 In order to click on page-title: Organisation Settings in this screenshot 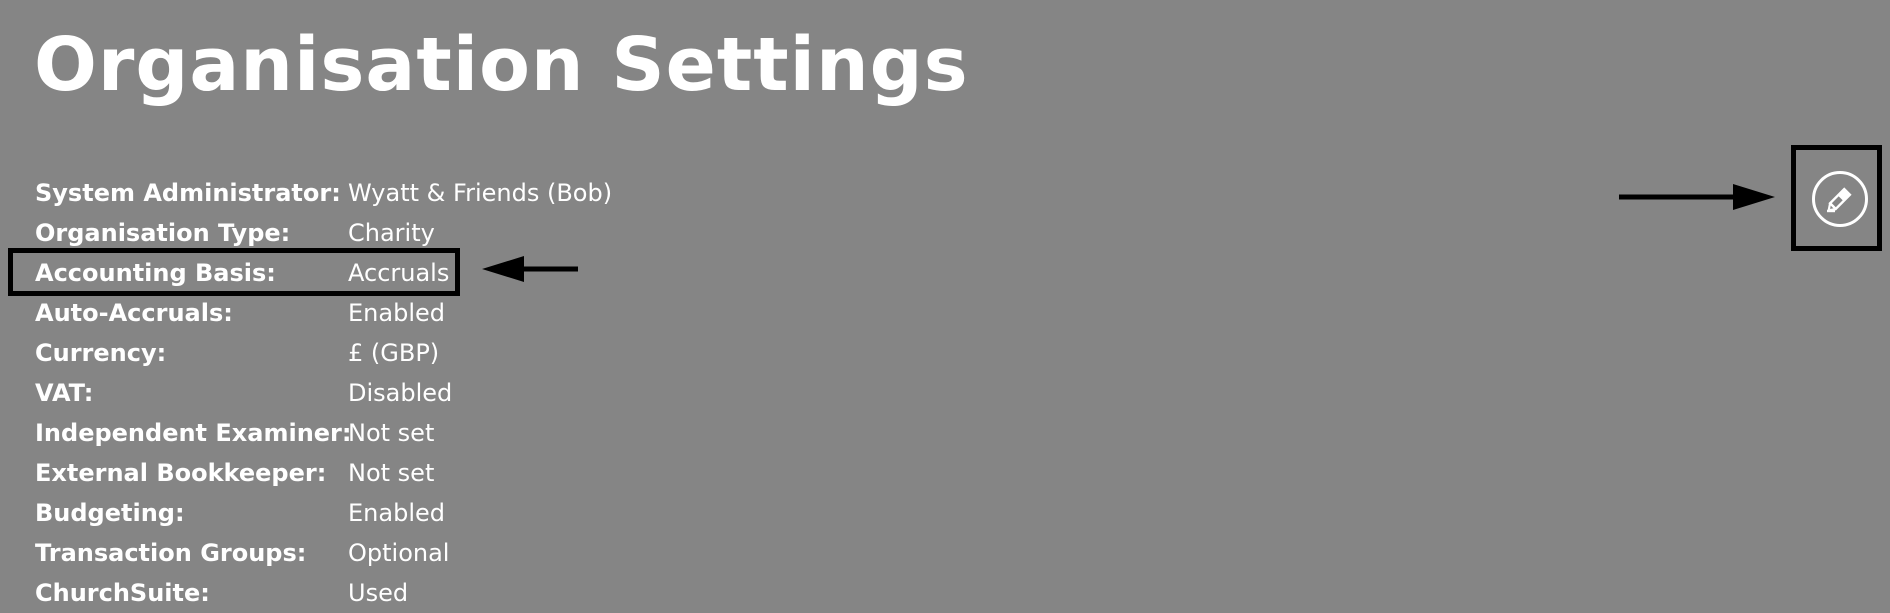, I will do `click(501, 65)`.